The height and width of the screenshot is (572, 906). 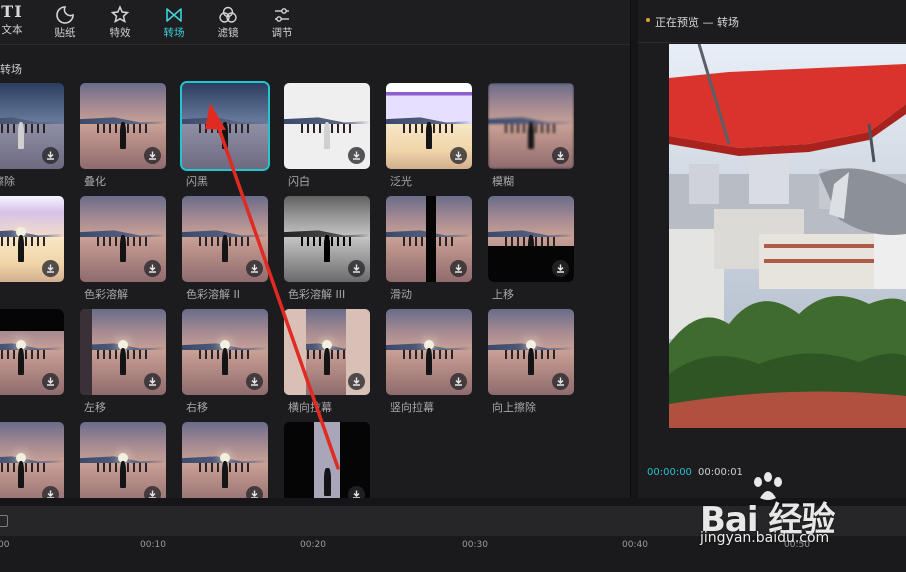 I want to click on preview-title: 正在预览 — 转场, so click(x=697, y=22).